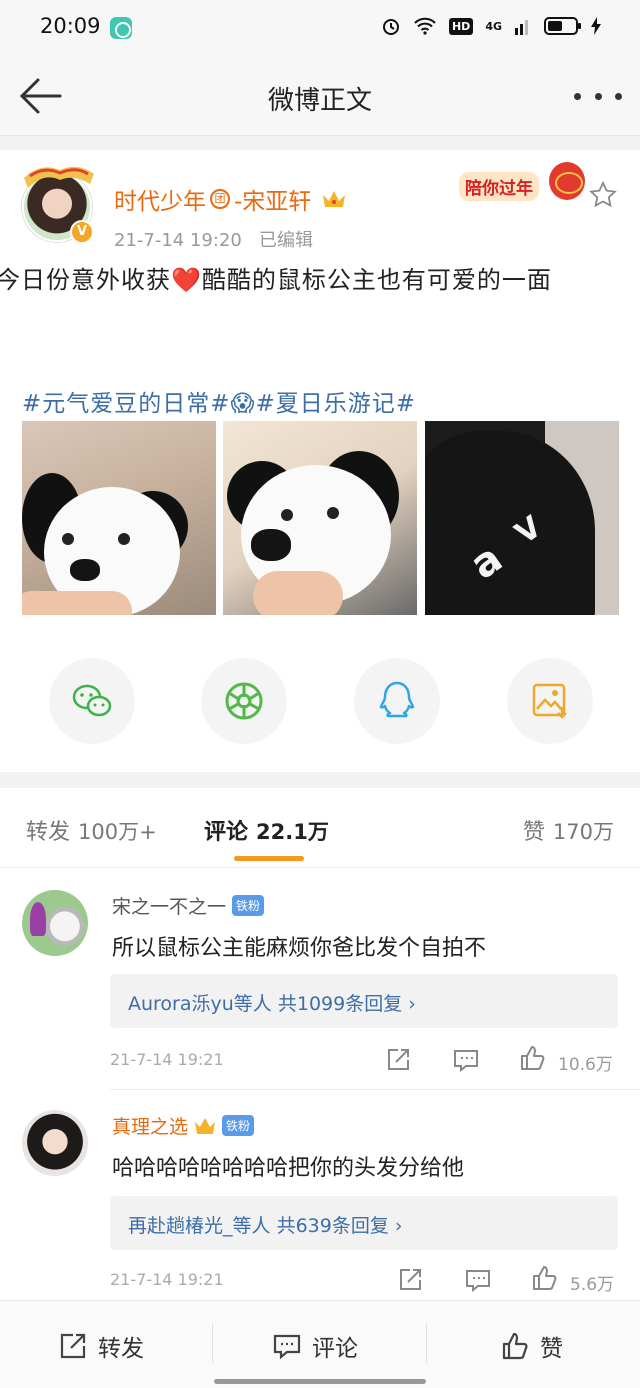  What do you see at coordinates (592, 1285) in the screenshot?
I see `comment-like-count: 5.6万` at bounding box center [592, 1285].